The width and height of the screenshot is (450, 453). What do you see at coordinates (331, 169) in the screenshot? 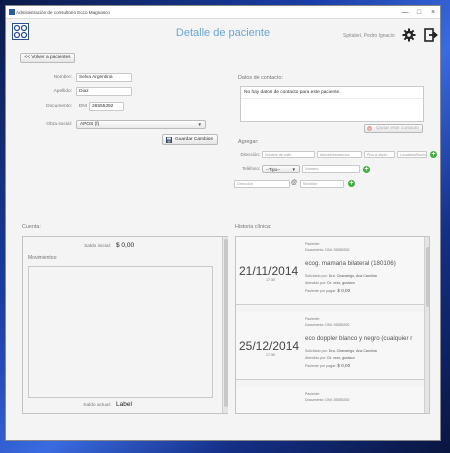
I see `phone-number-input: Número` at bounding box center [331, 169].